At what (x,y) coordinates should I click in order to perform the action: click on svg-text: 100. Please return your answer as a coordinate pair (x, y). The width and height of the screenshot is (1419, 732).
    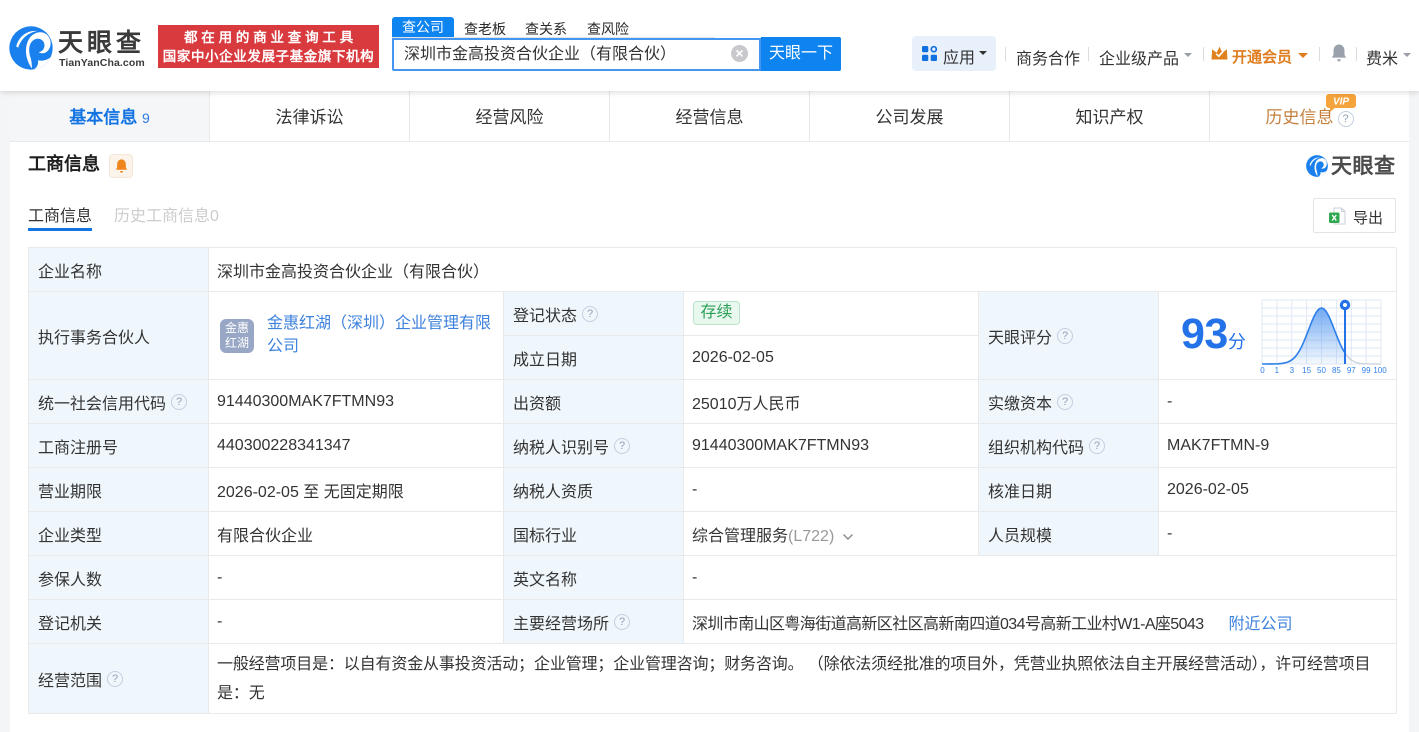
    Looking at the image, I should click on (1380, 370).